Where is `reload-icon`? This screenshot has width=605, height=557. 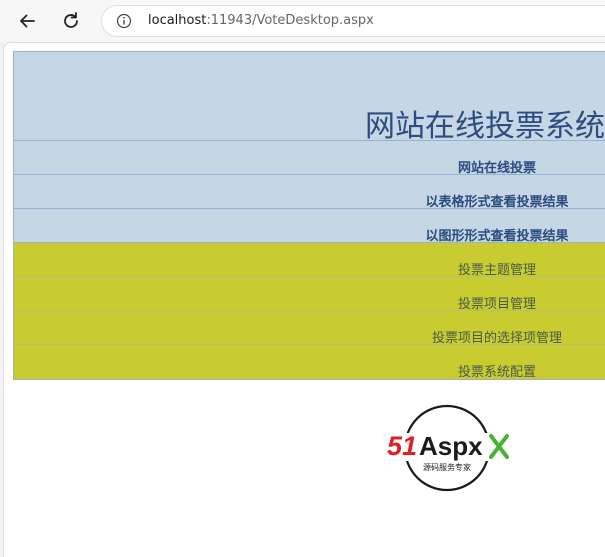 reload-icon is located at coordinates (71, 20).